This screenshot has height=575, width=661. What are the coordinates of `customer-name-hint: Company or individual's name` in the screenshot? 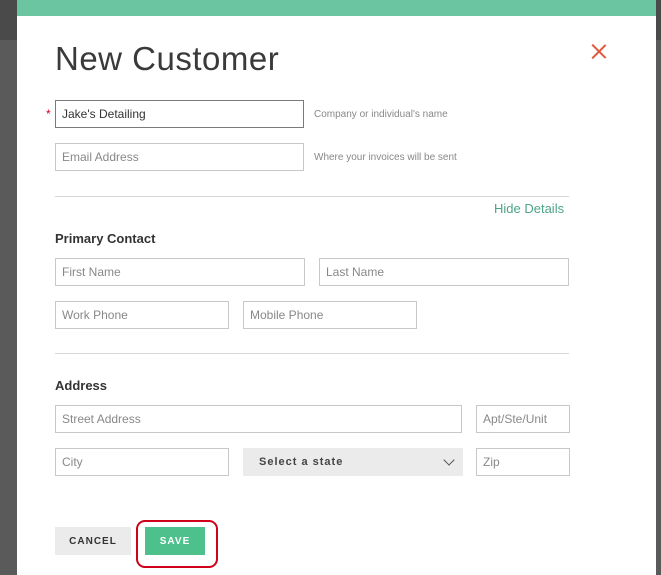 It's located at (381, 114).